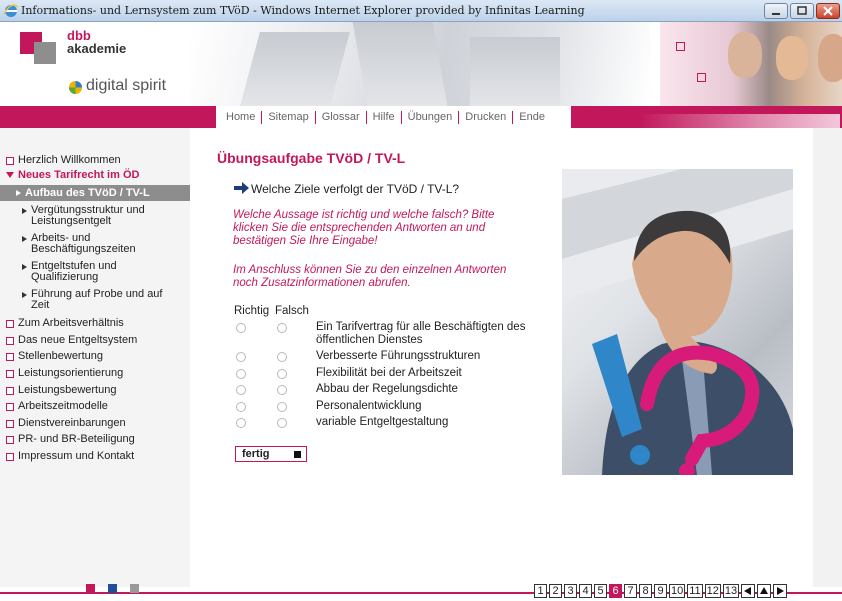 Image resolution: width=842 pixels, height=601 pixels. I want to click on thinking-man-photo, so click(677, 322).